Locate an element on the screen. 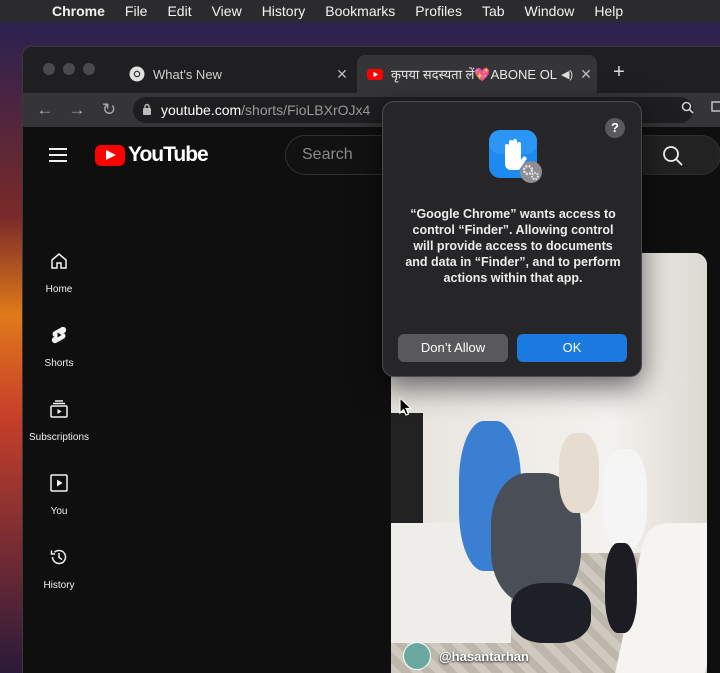 This screenshot has height=673, width=720. subscriptions-icon is located at coordinates (59, 409).